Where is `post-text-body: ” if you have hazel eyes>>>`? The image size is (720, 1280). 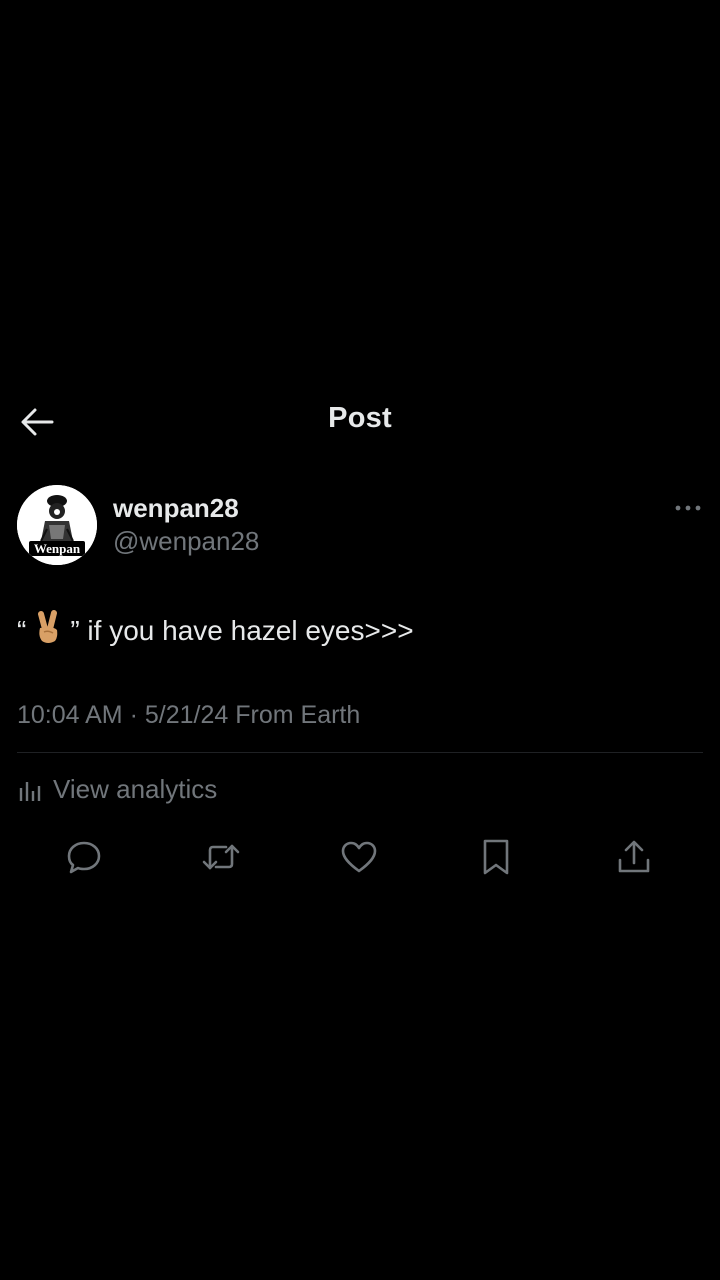
post-text-body: ” if you have hazel eyes>>> is located at coordinates (242, 630).